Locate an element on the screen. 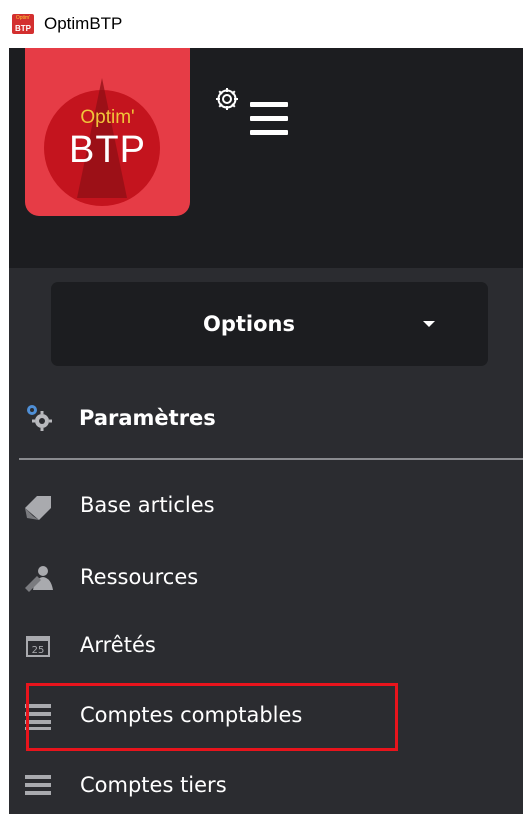  calendar-icon-text: 25 is located at coordinates (38, 650).